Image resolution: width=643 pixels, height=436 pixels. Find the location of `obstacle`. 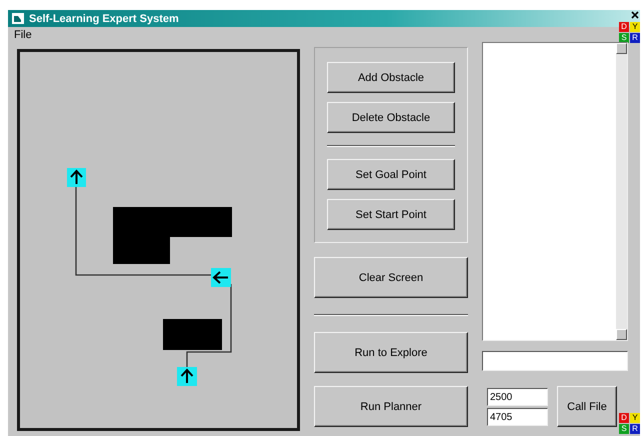

obstacle is located at coordinates (192, 334).